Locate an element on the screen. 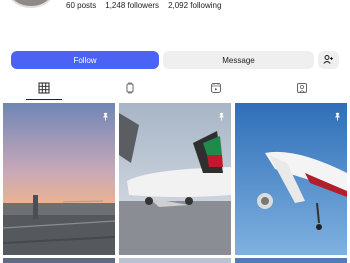 The width and height of the screenshot is (350, 263). follow-button: Follow is located at coordinates (85, 60).